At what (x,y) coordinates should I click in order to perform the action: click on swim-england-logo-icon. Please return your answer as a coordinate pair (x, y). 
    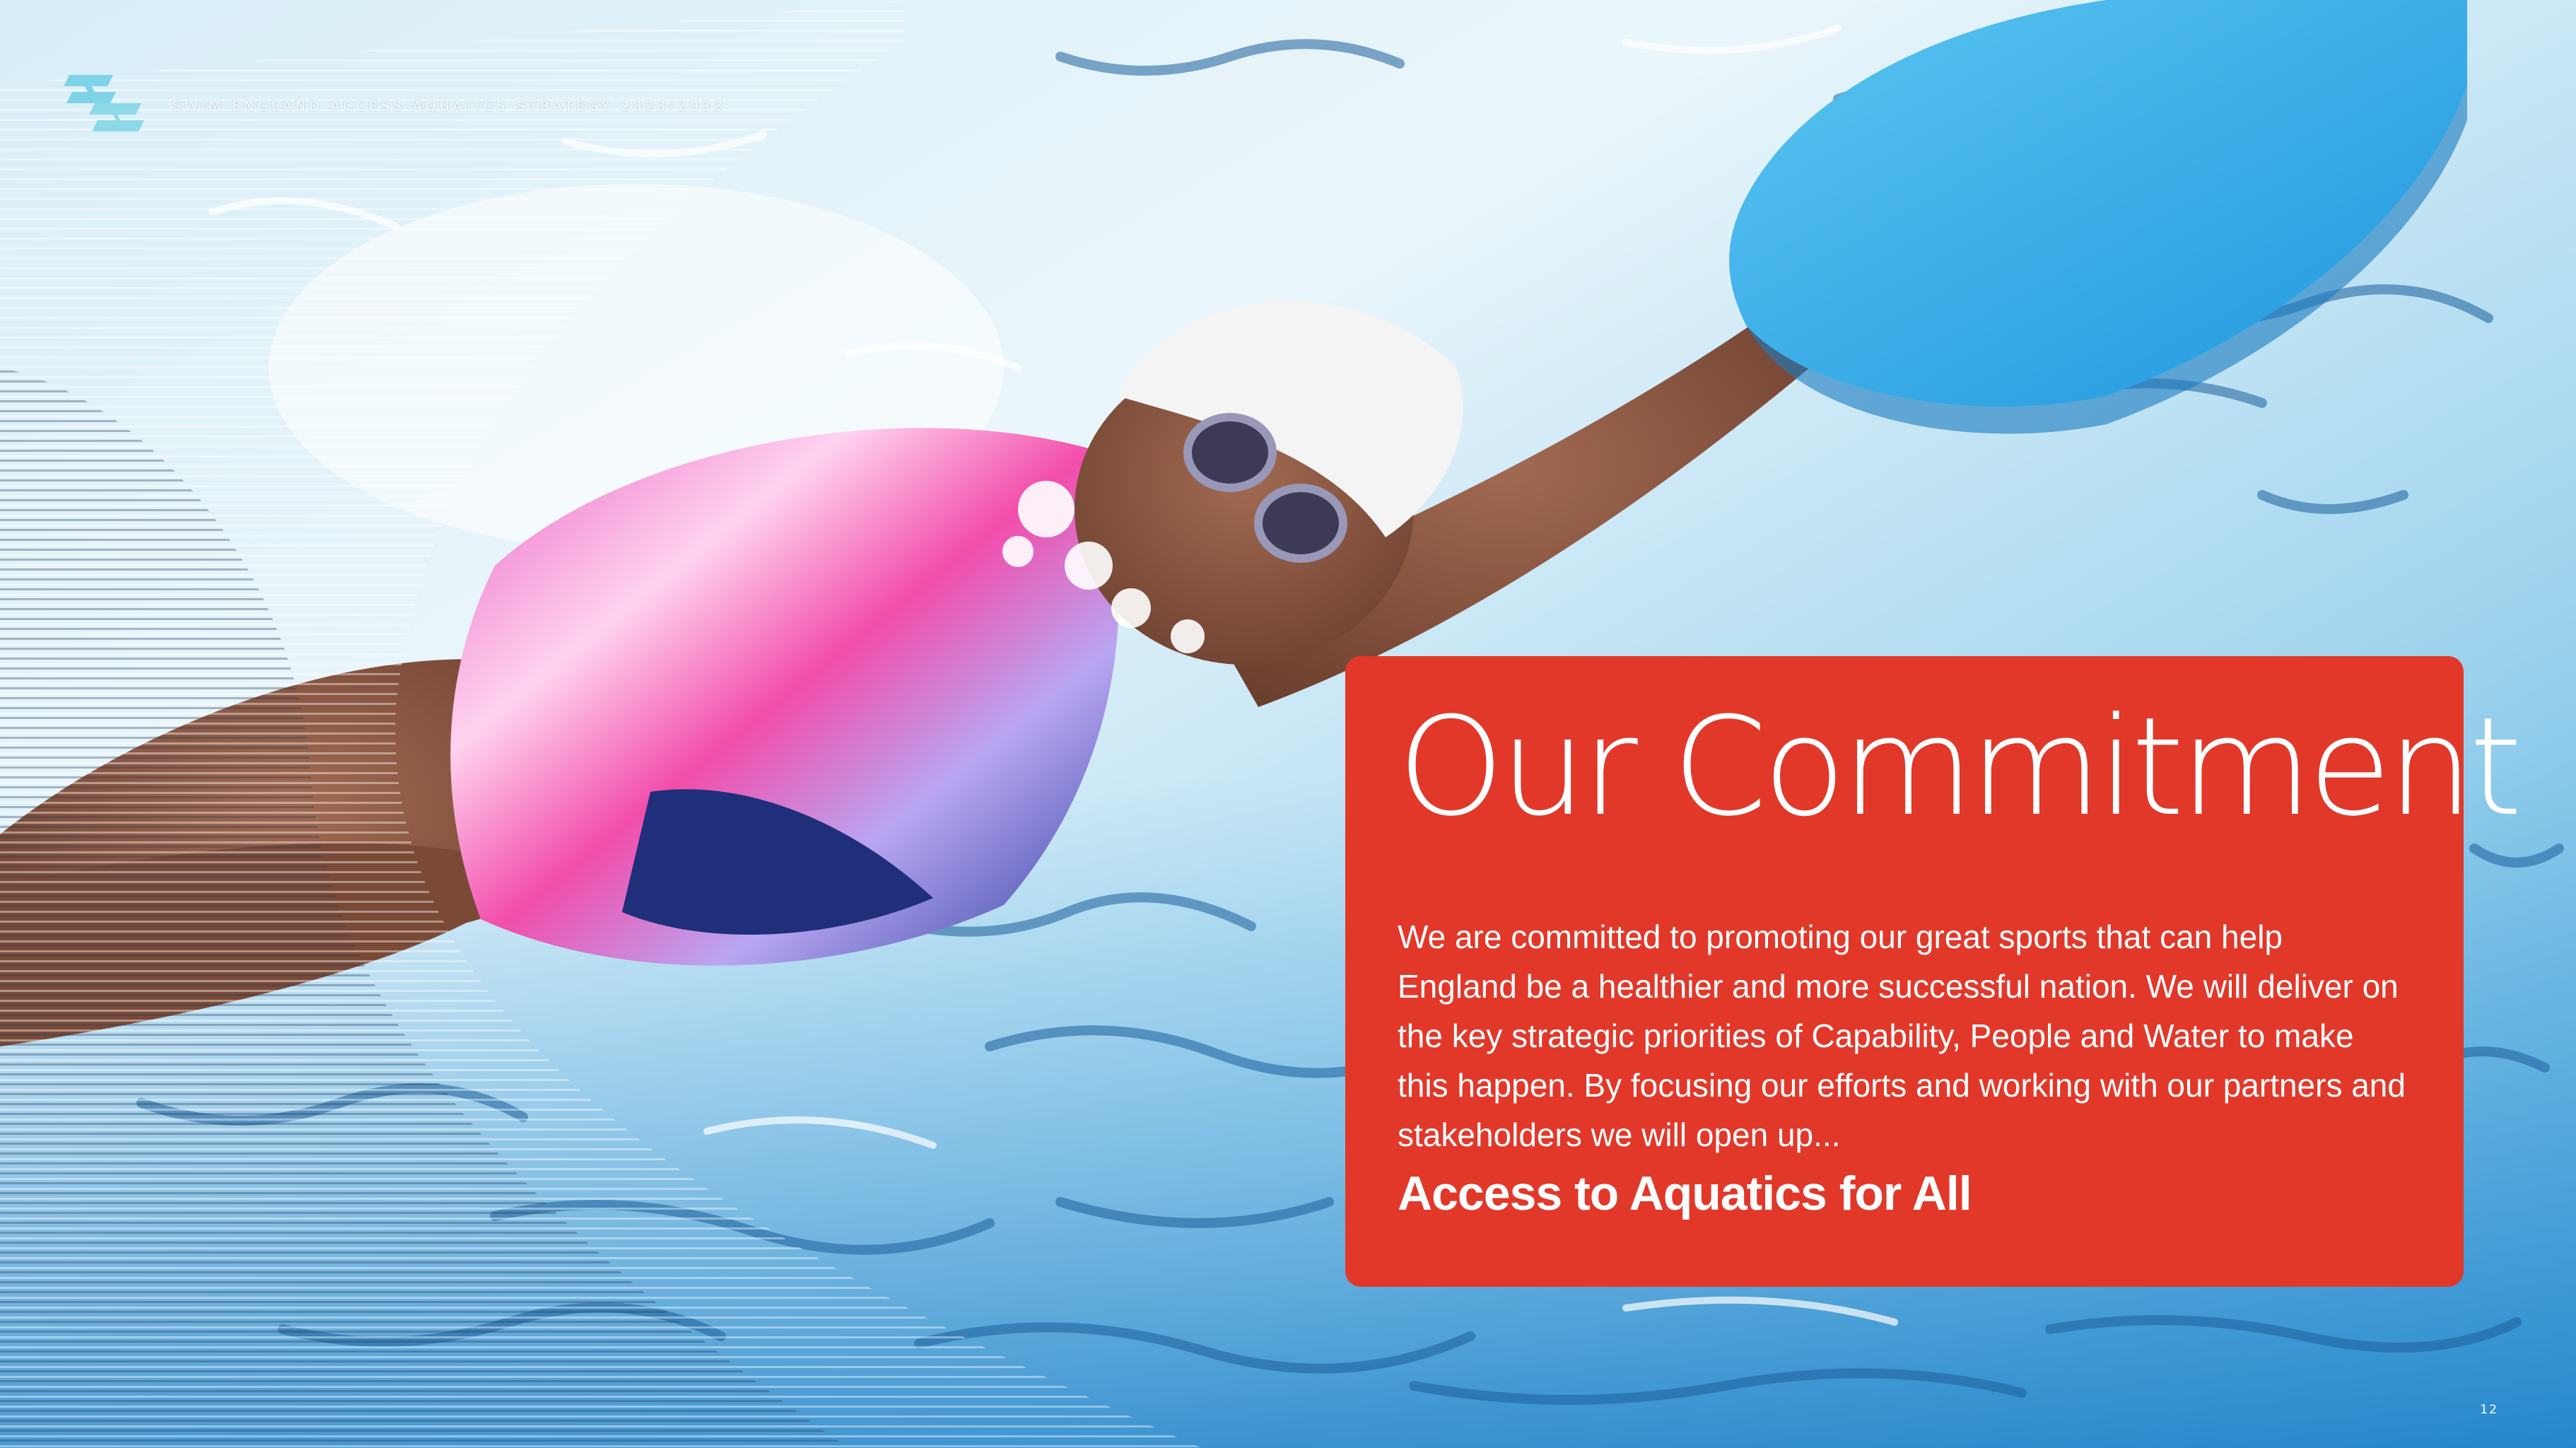
    Looking at the image, I should click on (104, 103).